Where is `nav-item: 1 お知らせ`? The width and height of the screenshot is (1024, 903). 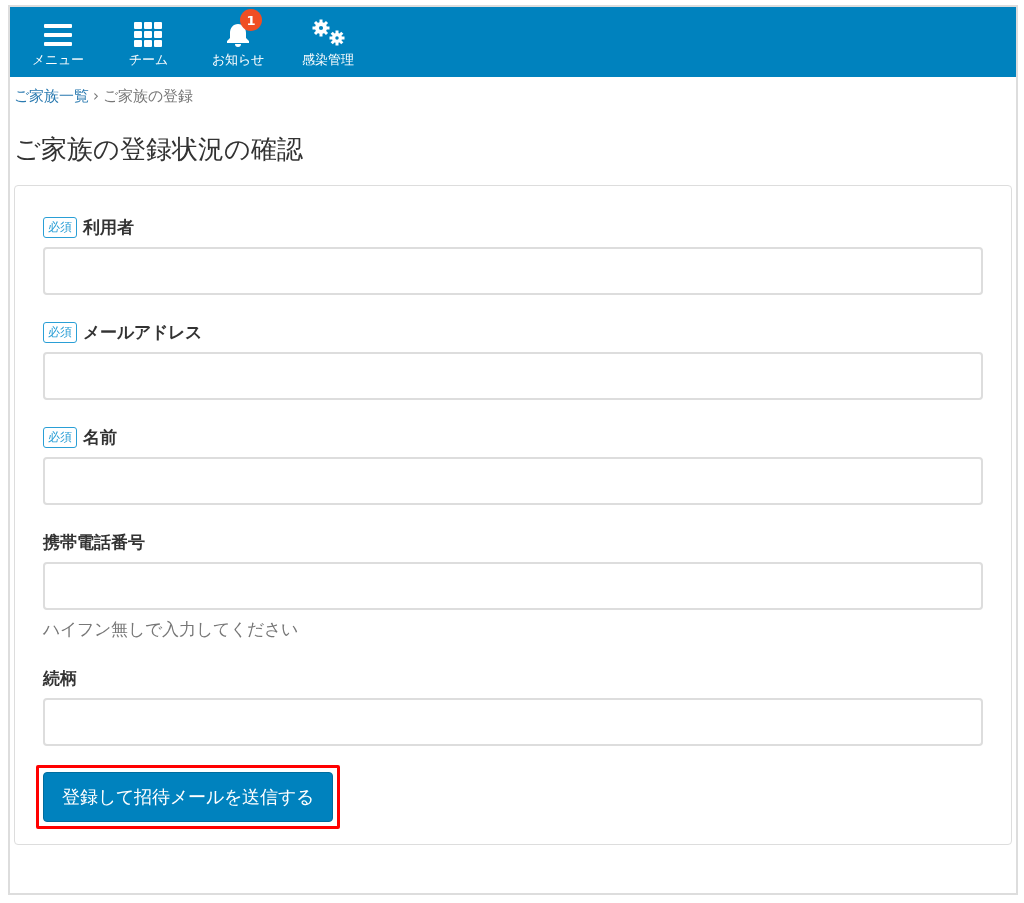 nav-item: 1 お知らせ is located at coordinates (238, 42).